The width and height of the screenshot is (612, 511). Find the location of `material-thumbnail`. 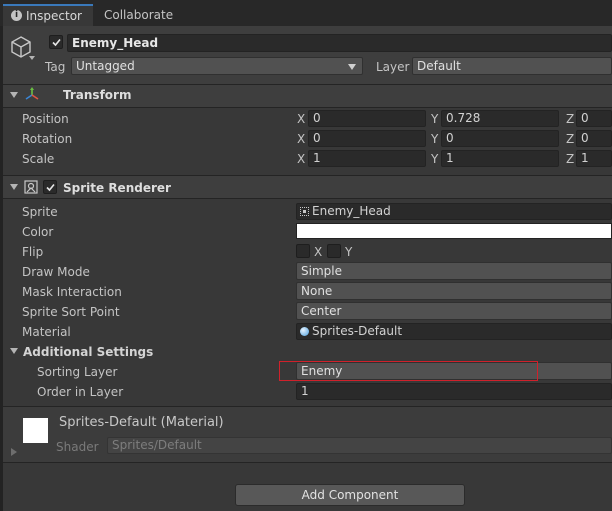

material-thumbnail is located at coordinates (35, 430).